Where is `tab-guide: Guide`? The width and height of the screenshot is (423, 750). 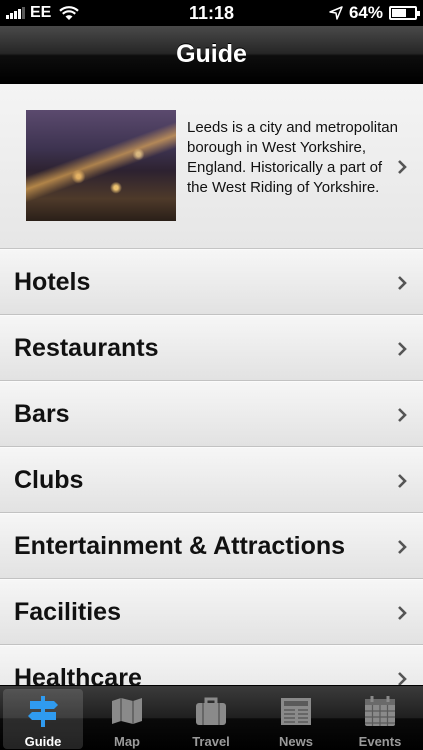
tab-guide: Guide is located at coordinates (43, 719).